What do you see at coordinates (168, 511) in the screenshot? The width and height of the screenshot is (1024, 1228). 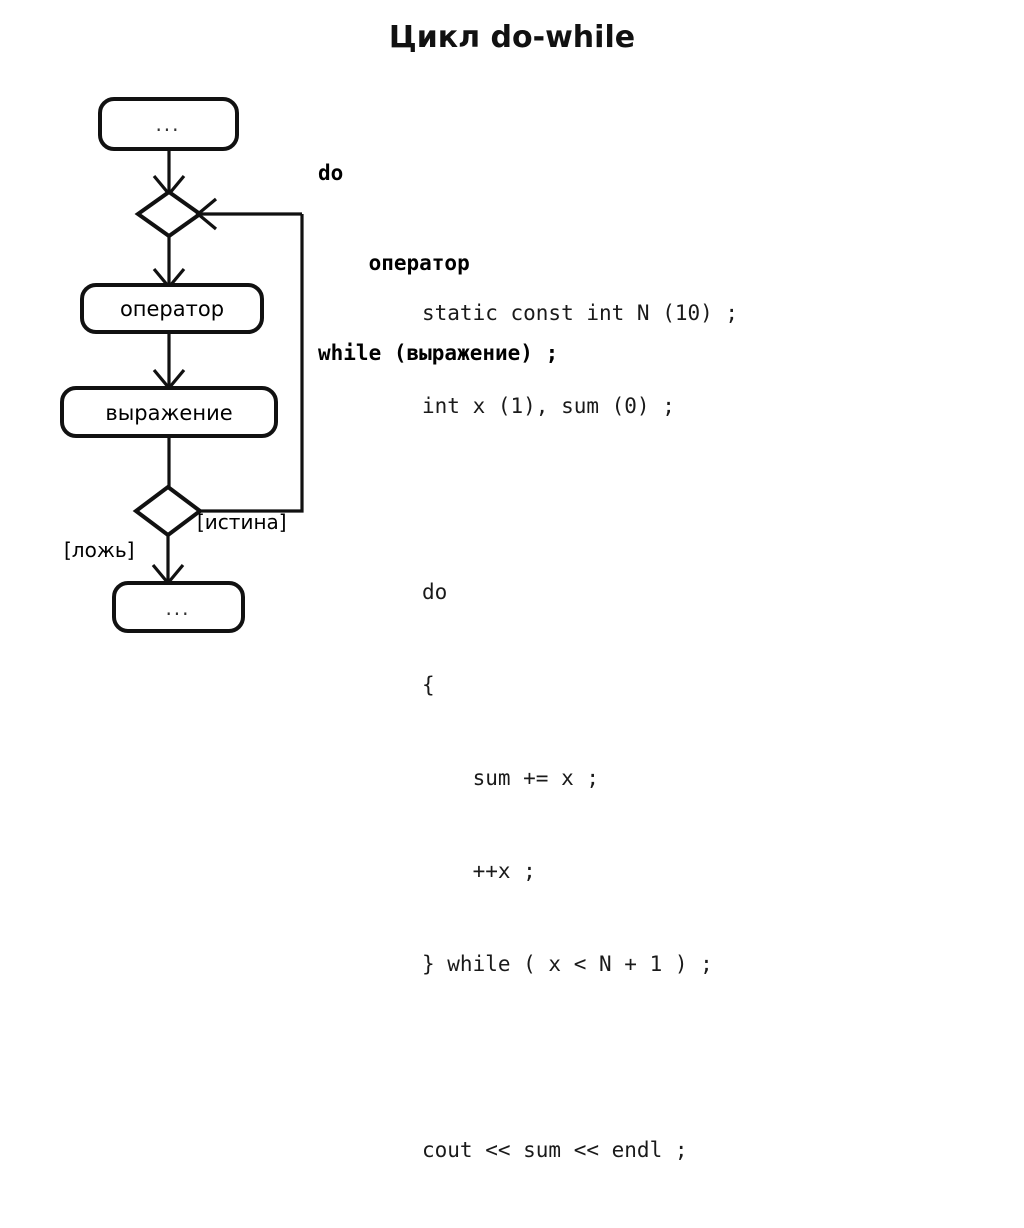 I see `decision-node` at bounding box center [168, 511].